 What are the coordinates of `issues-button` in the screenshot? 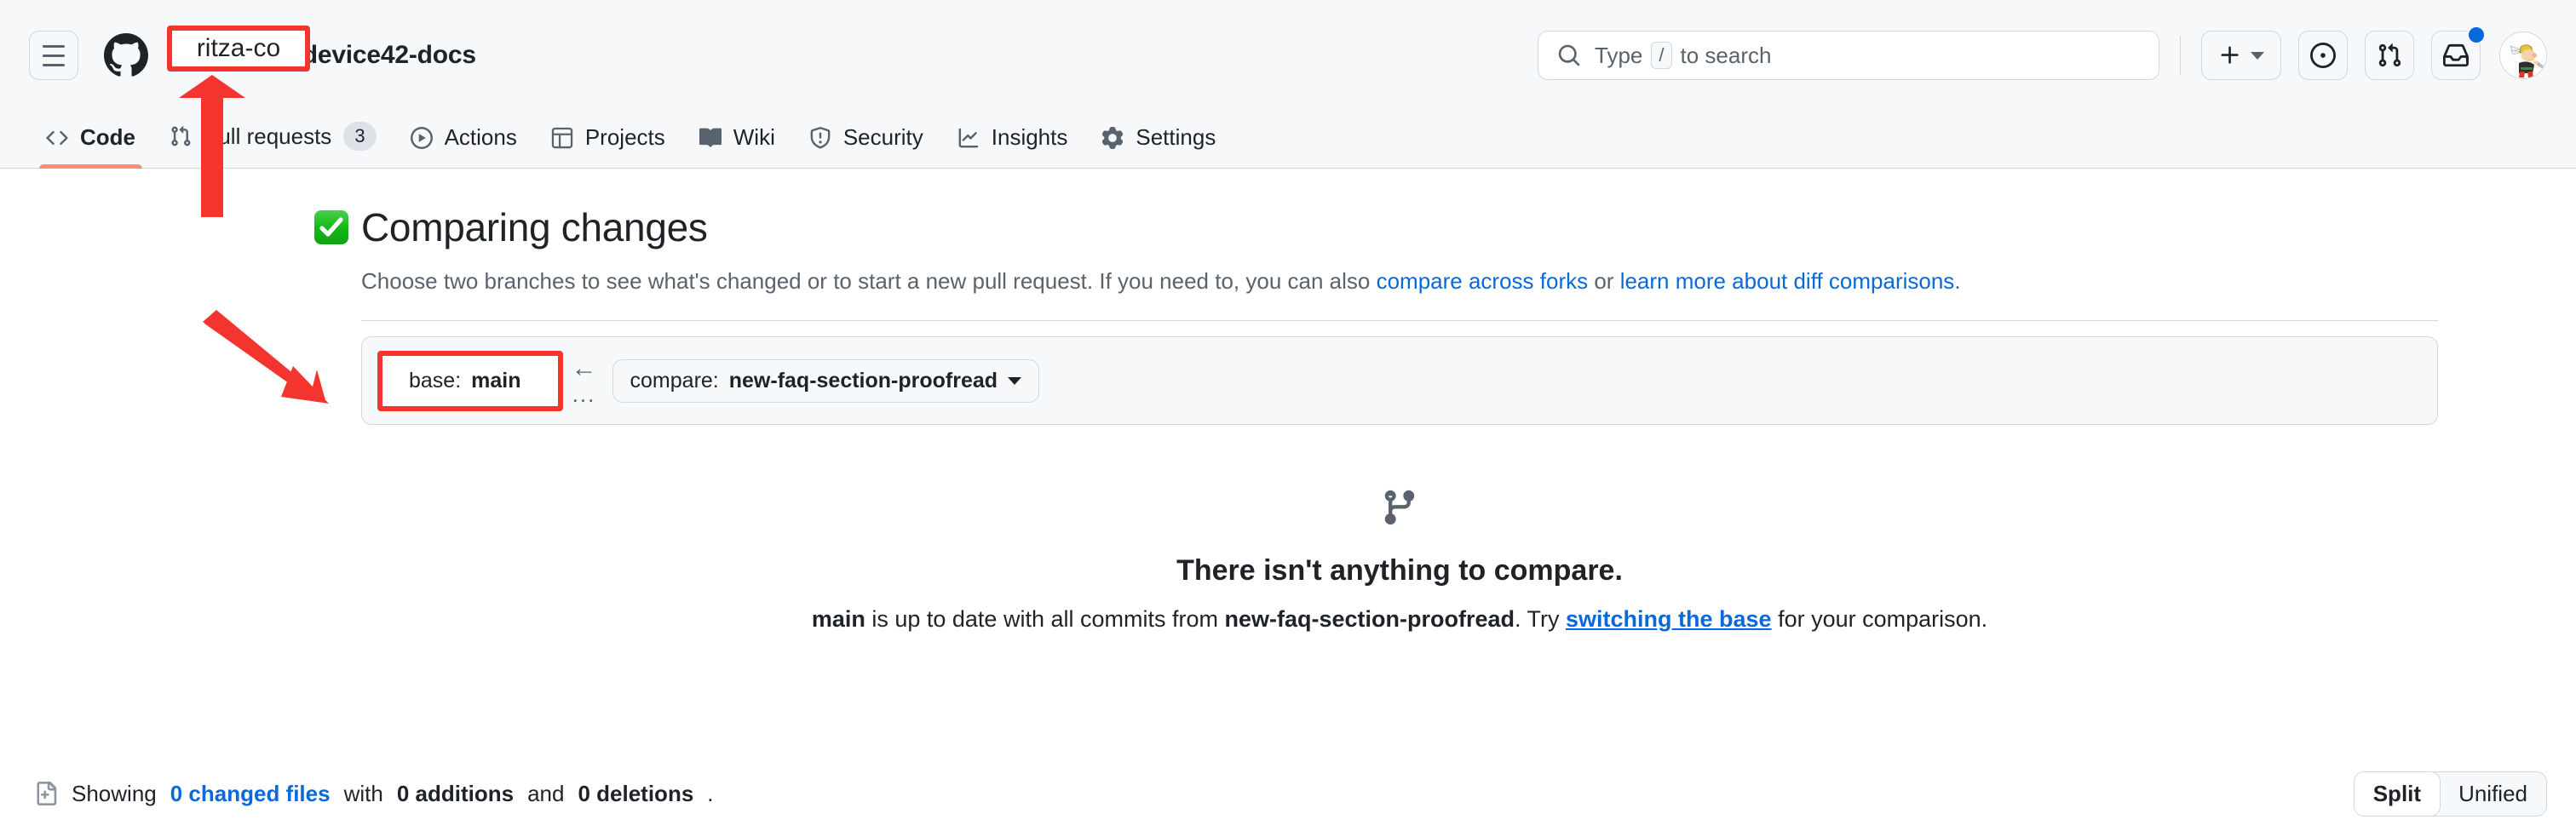 It's located at (2323, 55).